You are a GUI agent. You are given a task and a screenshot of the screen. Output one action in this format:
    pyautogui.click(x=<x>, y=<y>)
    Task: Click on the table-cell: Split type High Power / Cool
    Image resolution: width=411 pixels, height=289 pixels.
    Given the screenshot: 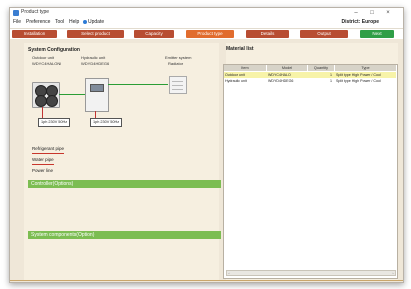 What is the action you would take?
    pyautogui.click(x=358, y=81)
    